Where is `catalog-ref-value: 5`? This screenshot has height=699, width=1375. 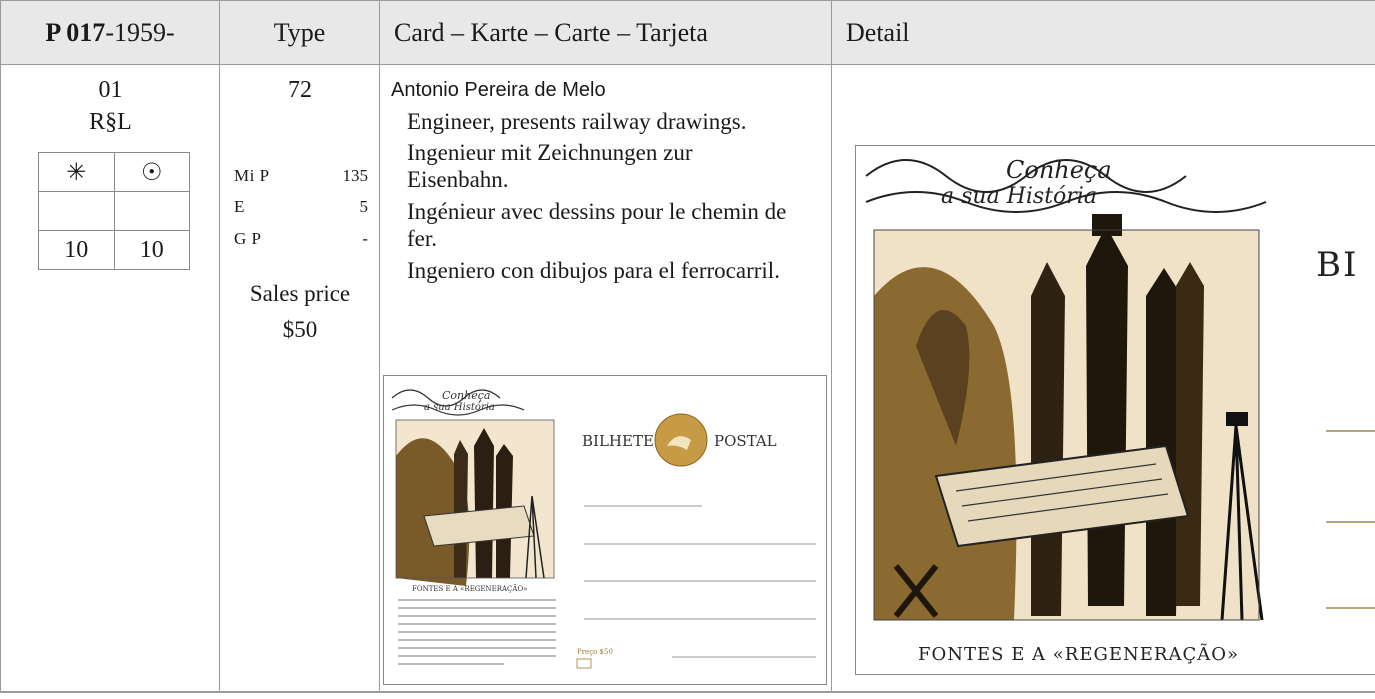 catalog-ref-value: 5 is located at coordinates (364, 206).